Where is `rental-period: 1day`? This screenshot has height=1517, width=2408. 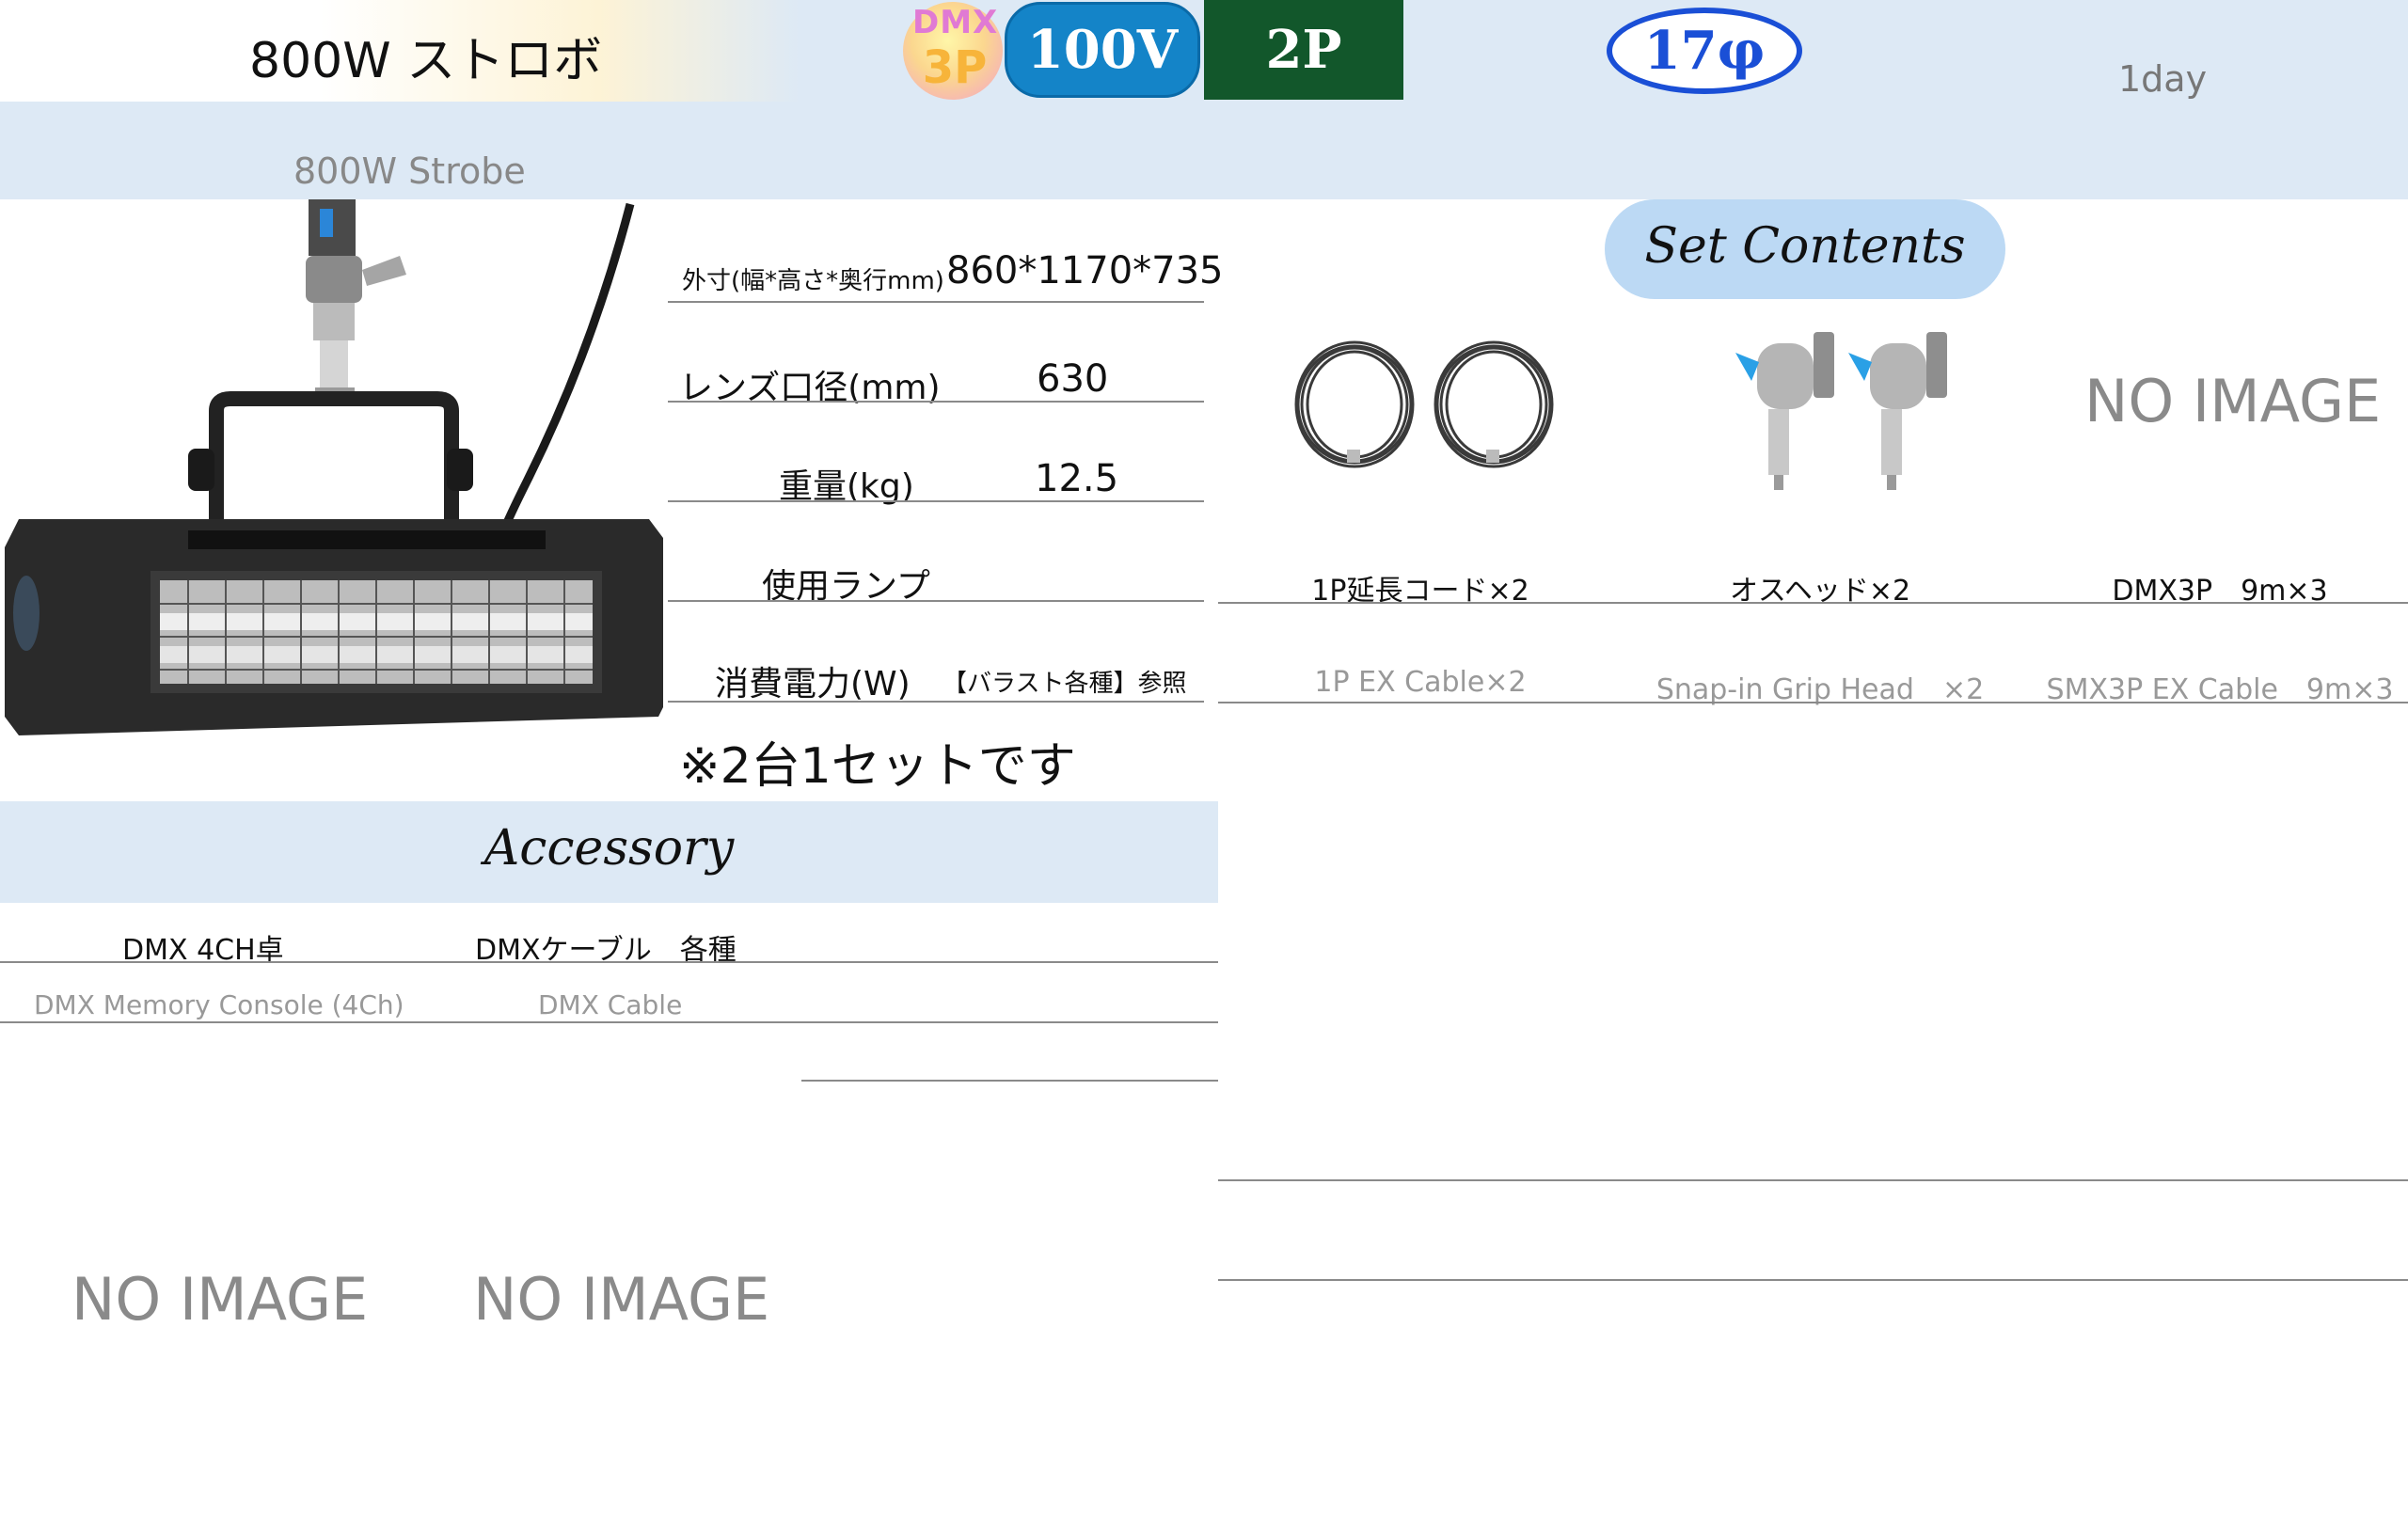
rental-period: 1day is located at coordinates (2163, 79).